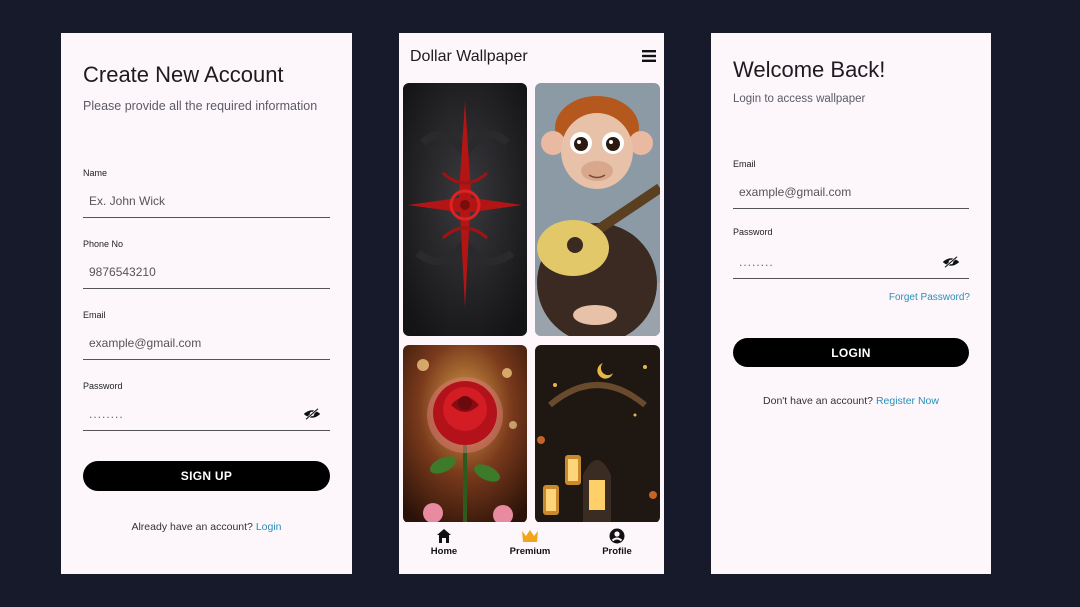 This screenshot has width=1080, height=607. Describe the element at coordinates (206, 476) in the screenshot. I see `signup-button: SIGN UP` at that location.